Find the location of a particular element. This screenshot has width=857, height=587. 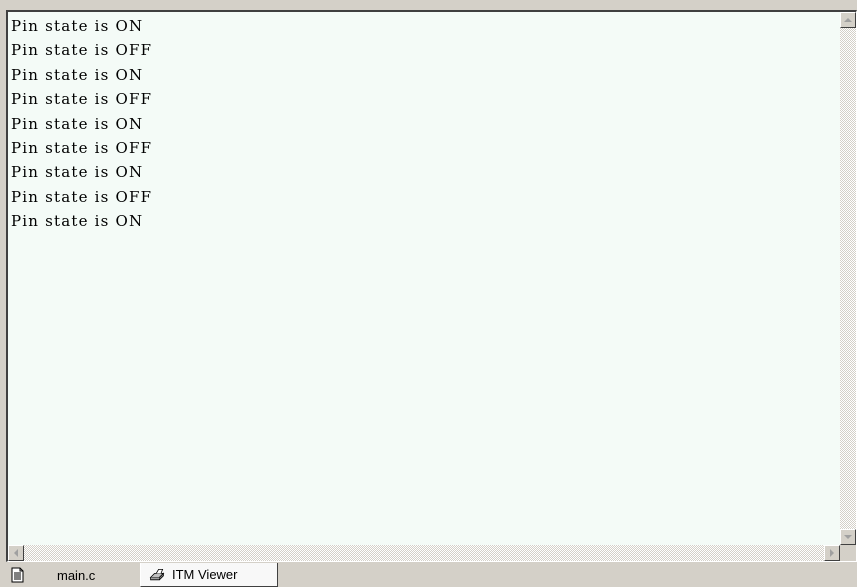

printer-icon is located at coordinates (157, 574).